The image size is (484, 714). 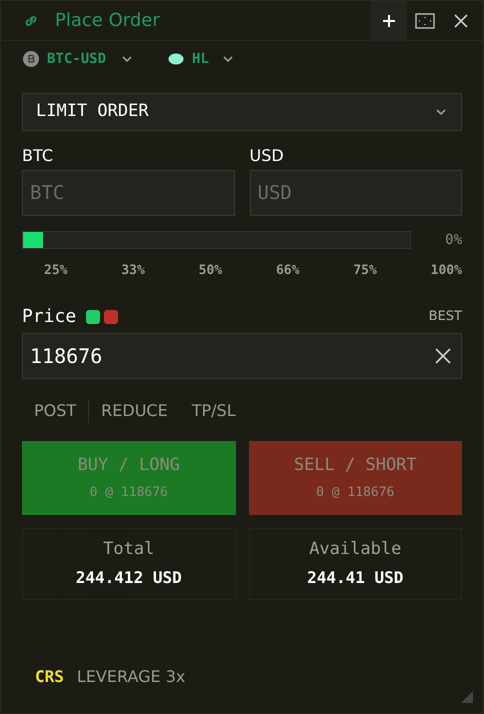 What do you see at coordinates (242, 355) in the screenshot?
I see `price-field: 118676` at bounding box center [242, 355].